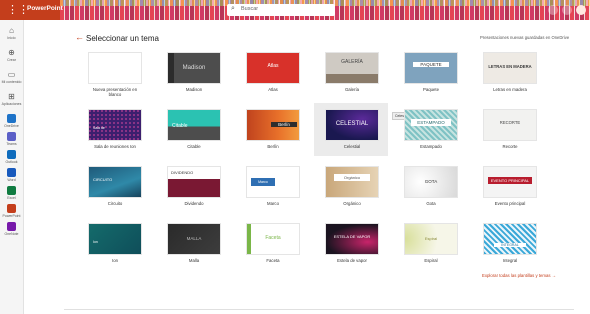  Describe the element at coordinates (567, 10) in the screenshot. I see `help-icon` at that location.